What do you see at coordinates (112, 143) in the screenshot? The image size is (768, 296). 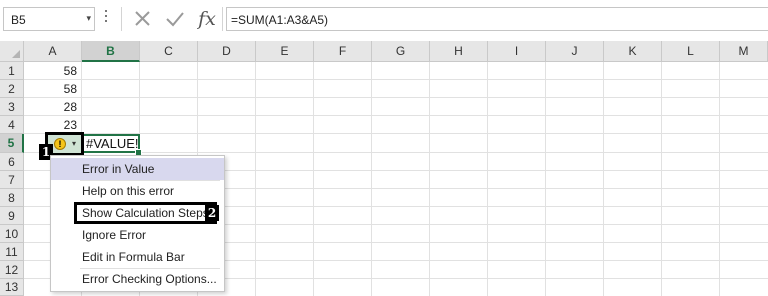 I see `cell-b5-value: #VALUE!` at bounding box center [112, 143].